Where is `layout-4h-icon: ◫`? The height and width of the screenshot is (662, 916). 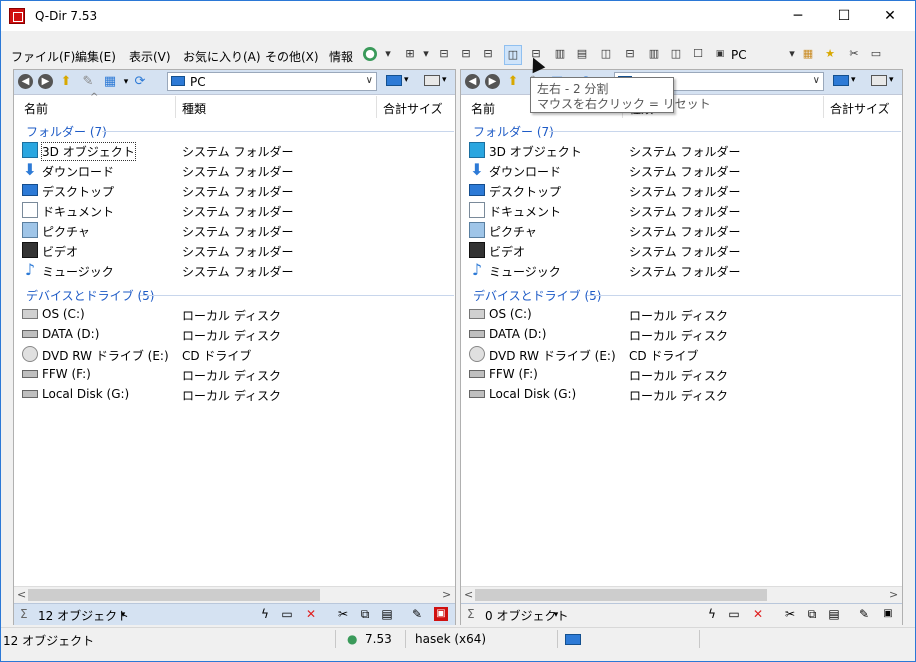 layout-4h-icon: ◫ is located at coordinates (676, 54).